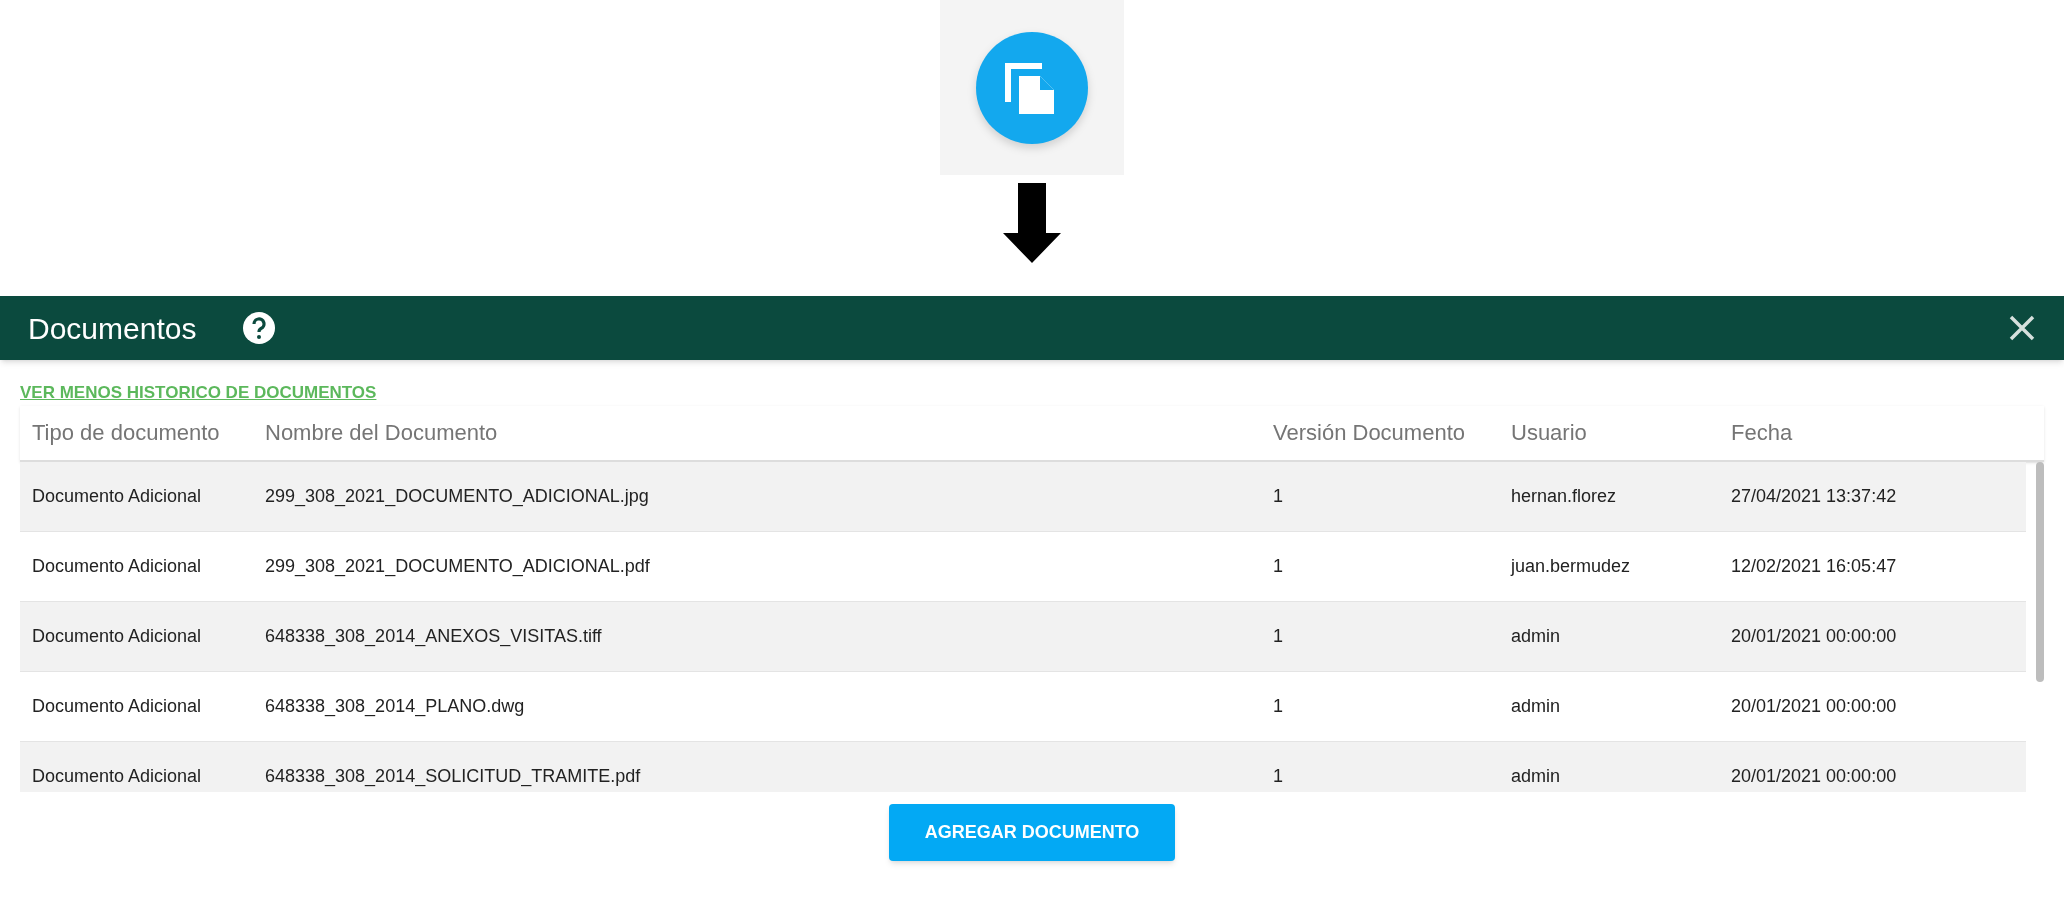  Describe the element at coordinates (259, 328) in the screenshot. I see `help-icon` at that location.